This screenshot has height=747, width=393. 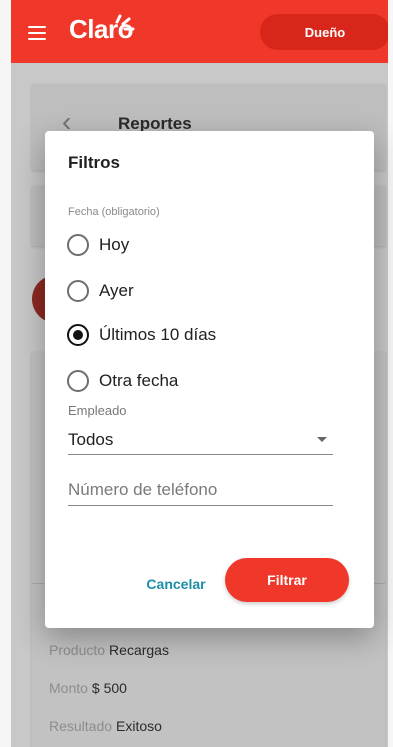 I want to click on cancel-button: Cancelar, so click(x=176, y=584).